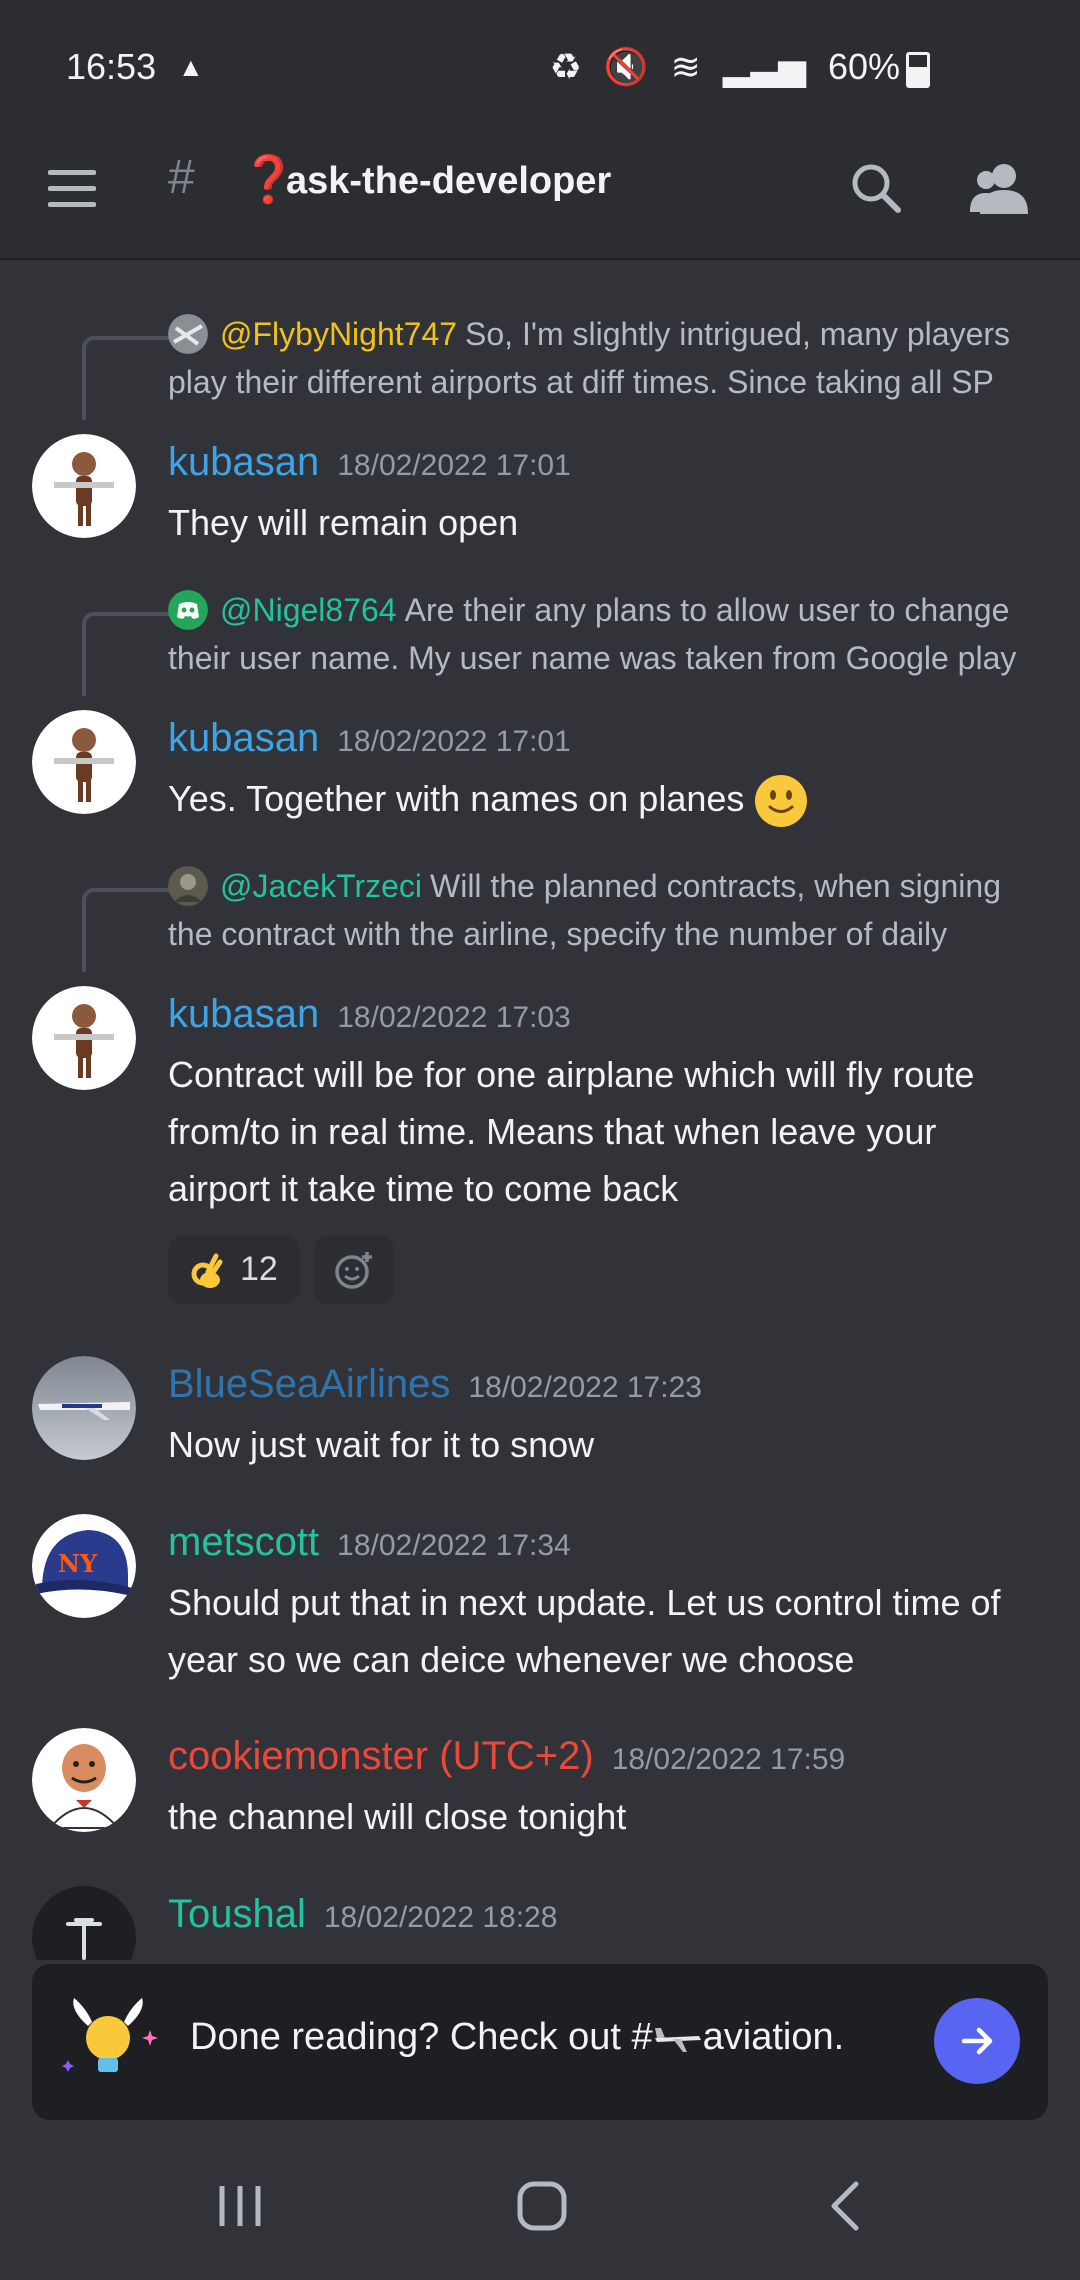 This screenshot has height=2280, width=1080. I want to click on arrow-right-icon, so click(977, 2041).